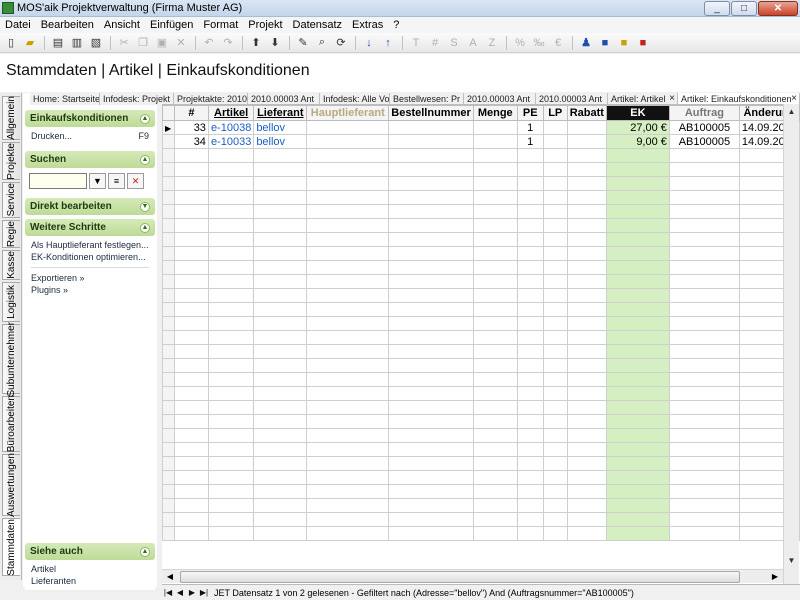 This screenshot has width=800, height=600. I want to click on col-header-hauptlieferant: Hauptlieferant, so click(348, 113).